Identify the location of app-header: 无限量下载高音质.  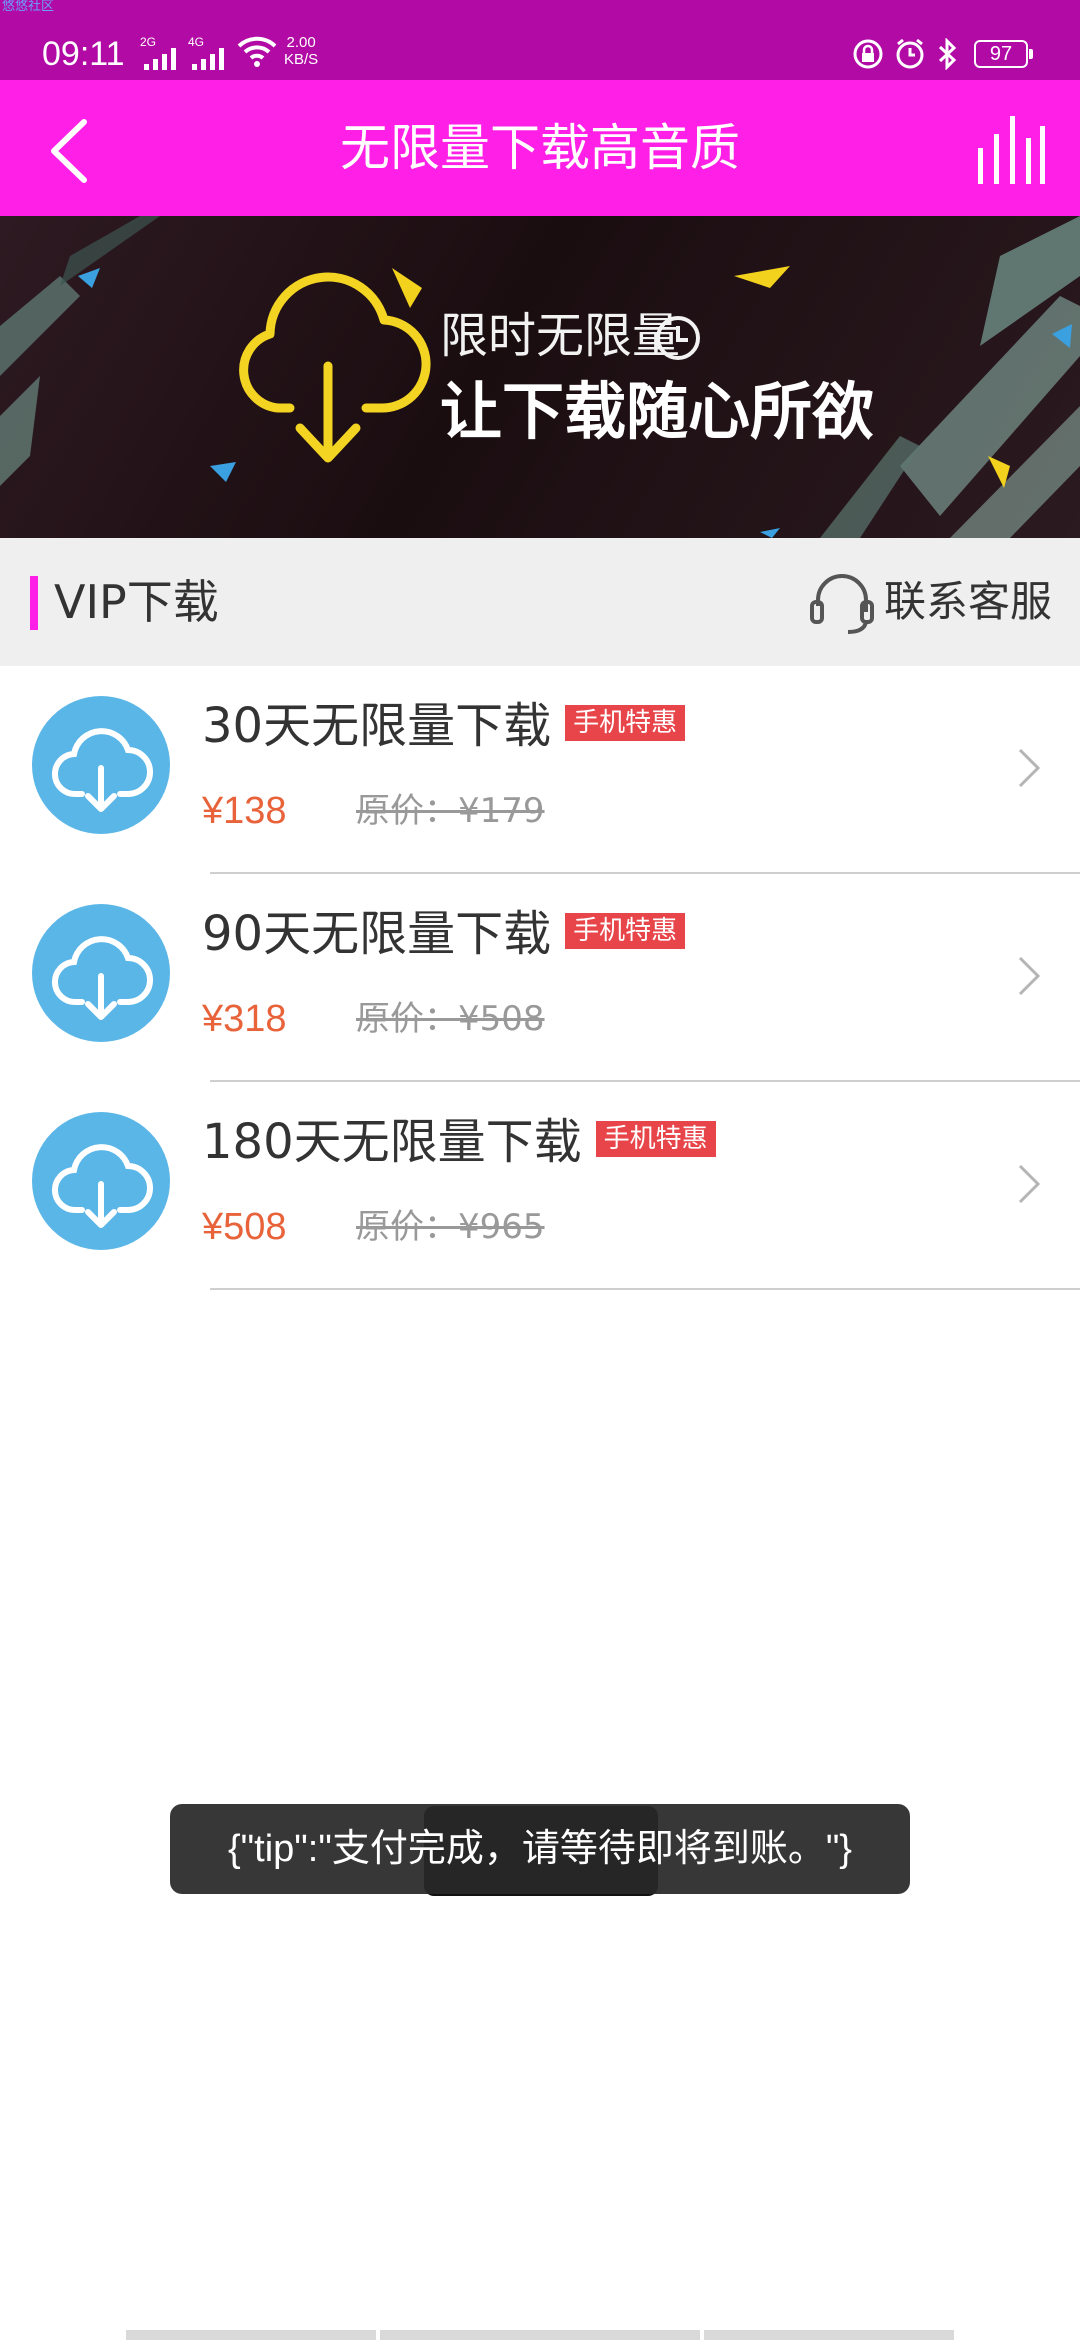
(540, 148).